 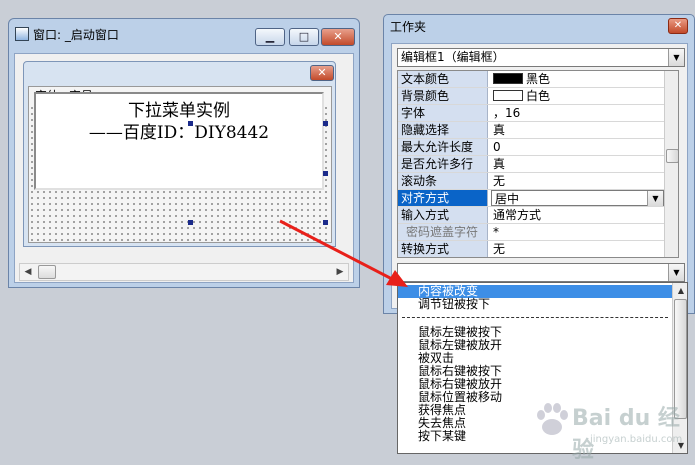 What do you see at coordinates (531, 130) in the screenshot?
I see `property-row: 隐藏选择 真` at bounding box center [531, 130].